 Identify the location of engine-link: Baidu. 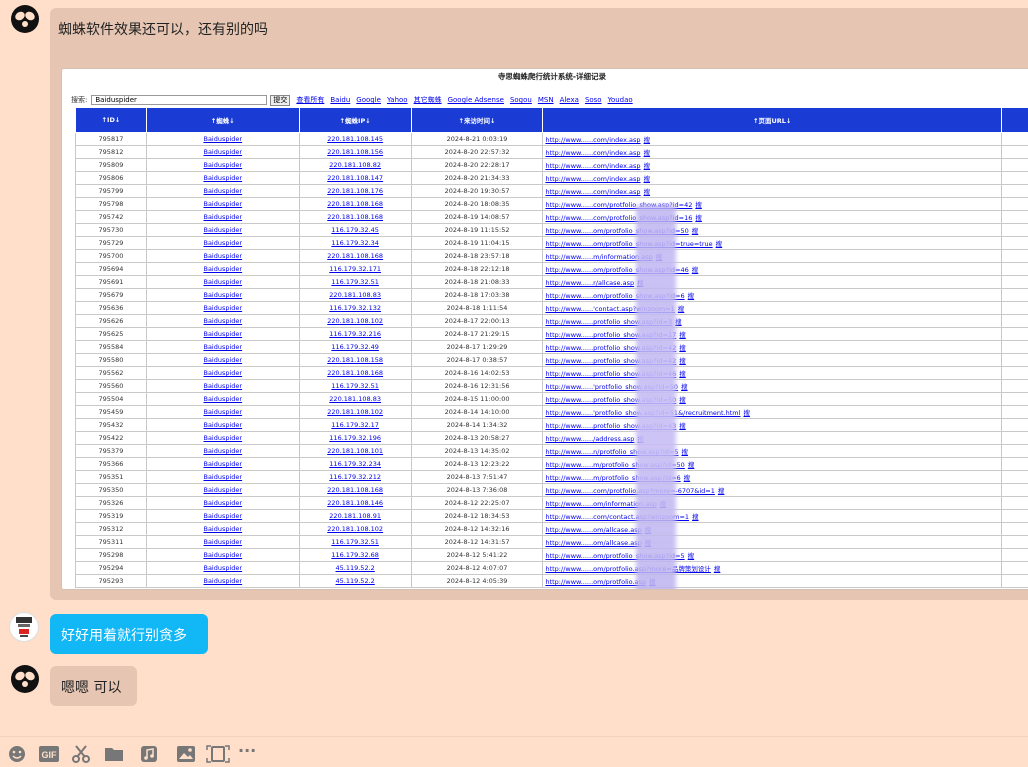
(340, 100).